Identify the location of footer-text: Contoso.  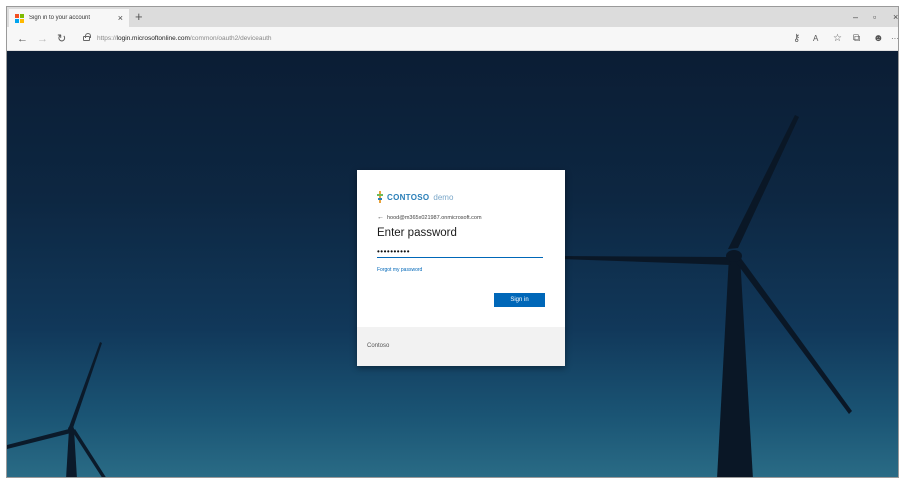
(378, 346).